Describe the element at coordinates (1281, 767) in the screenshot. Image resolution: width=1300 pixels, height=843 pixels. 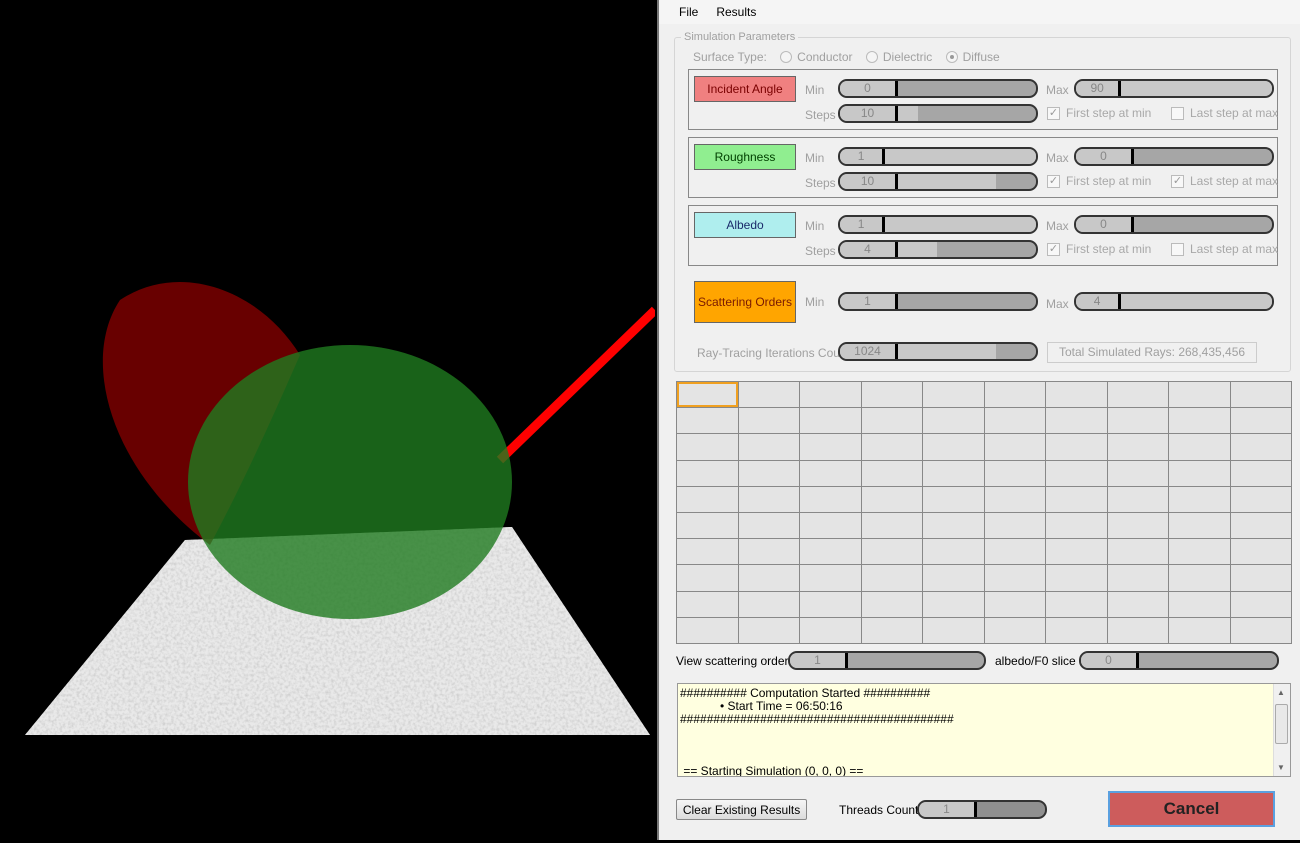
I see `scroll-down-icon: ▼` at that location.